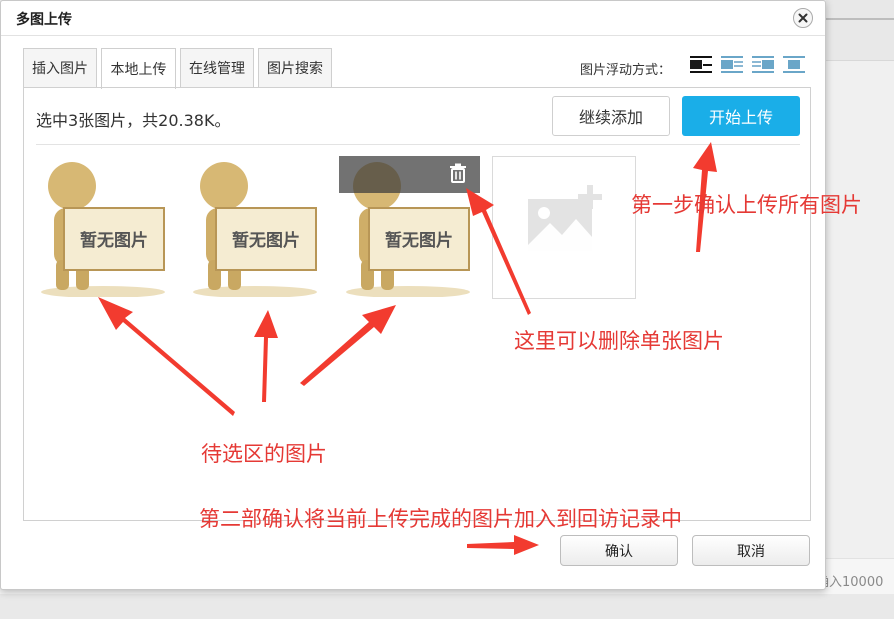 This screenshot has width=894, height=619. Describe the element at coordinates (264, 454) in the screenshot. I see `annotation-pending: 待选区的图片` at that location.